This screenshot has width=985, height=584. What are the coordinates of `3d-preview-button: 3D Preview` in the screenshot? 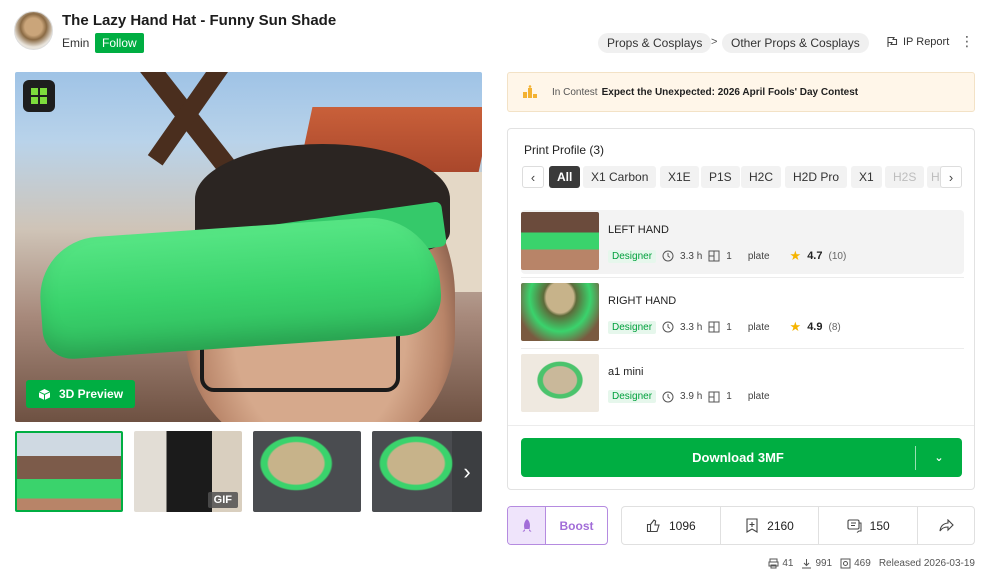 It's located at (81, 394).